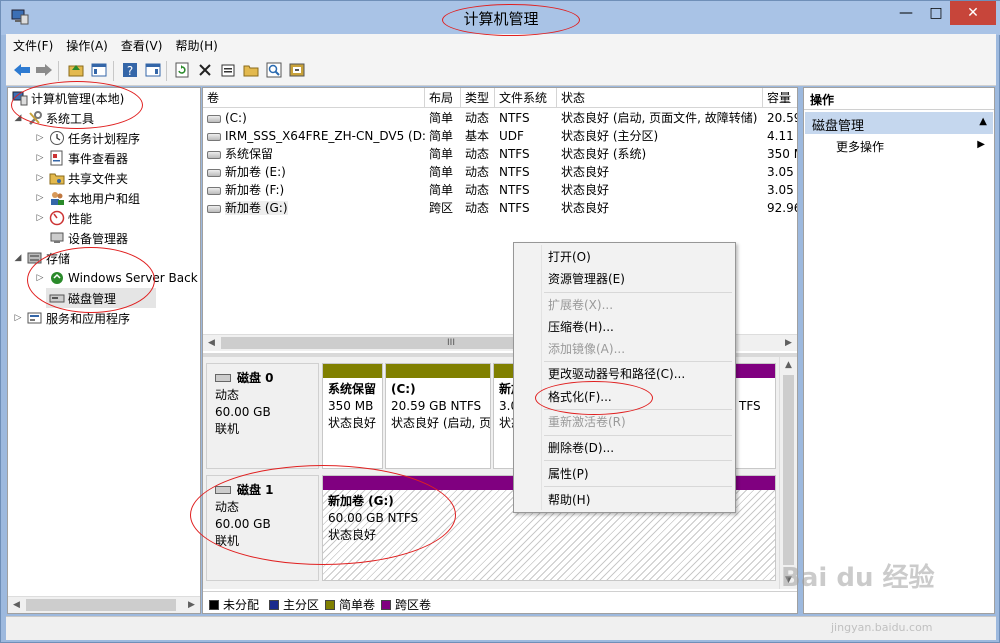 The height and width of the screenshot is (643, 1000). What do you see at coordinates (357, 605) in the screenshot?
I see `legend-label: 简单卷` at bounding box center [357, 605].